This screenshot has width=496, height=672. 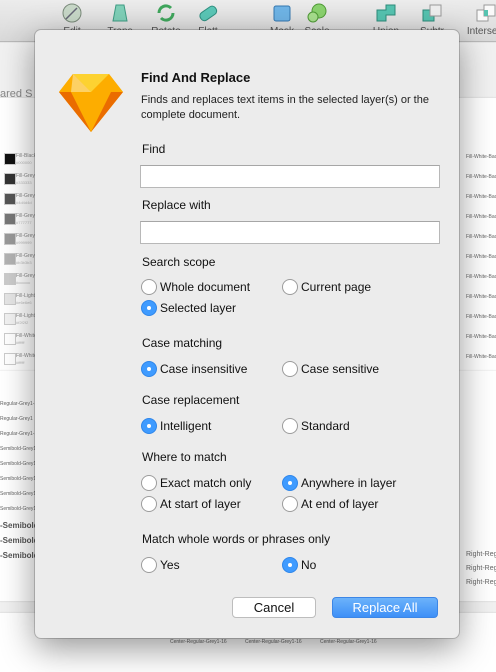 I want to click on find-label: Find, so click(x=154, y=149).